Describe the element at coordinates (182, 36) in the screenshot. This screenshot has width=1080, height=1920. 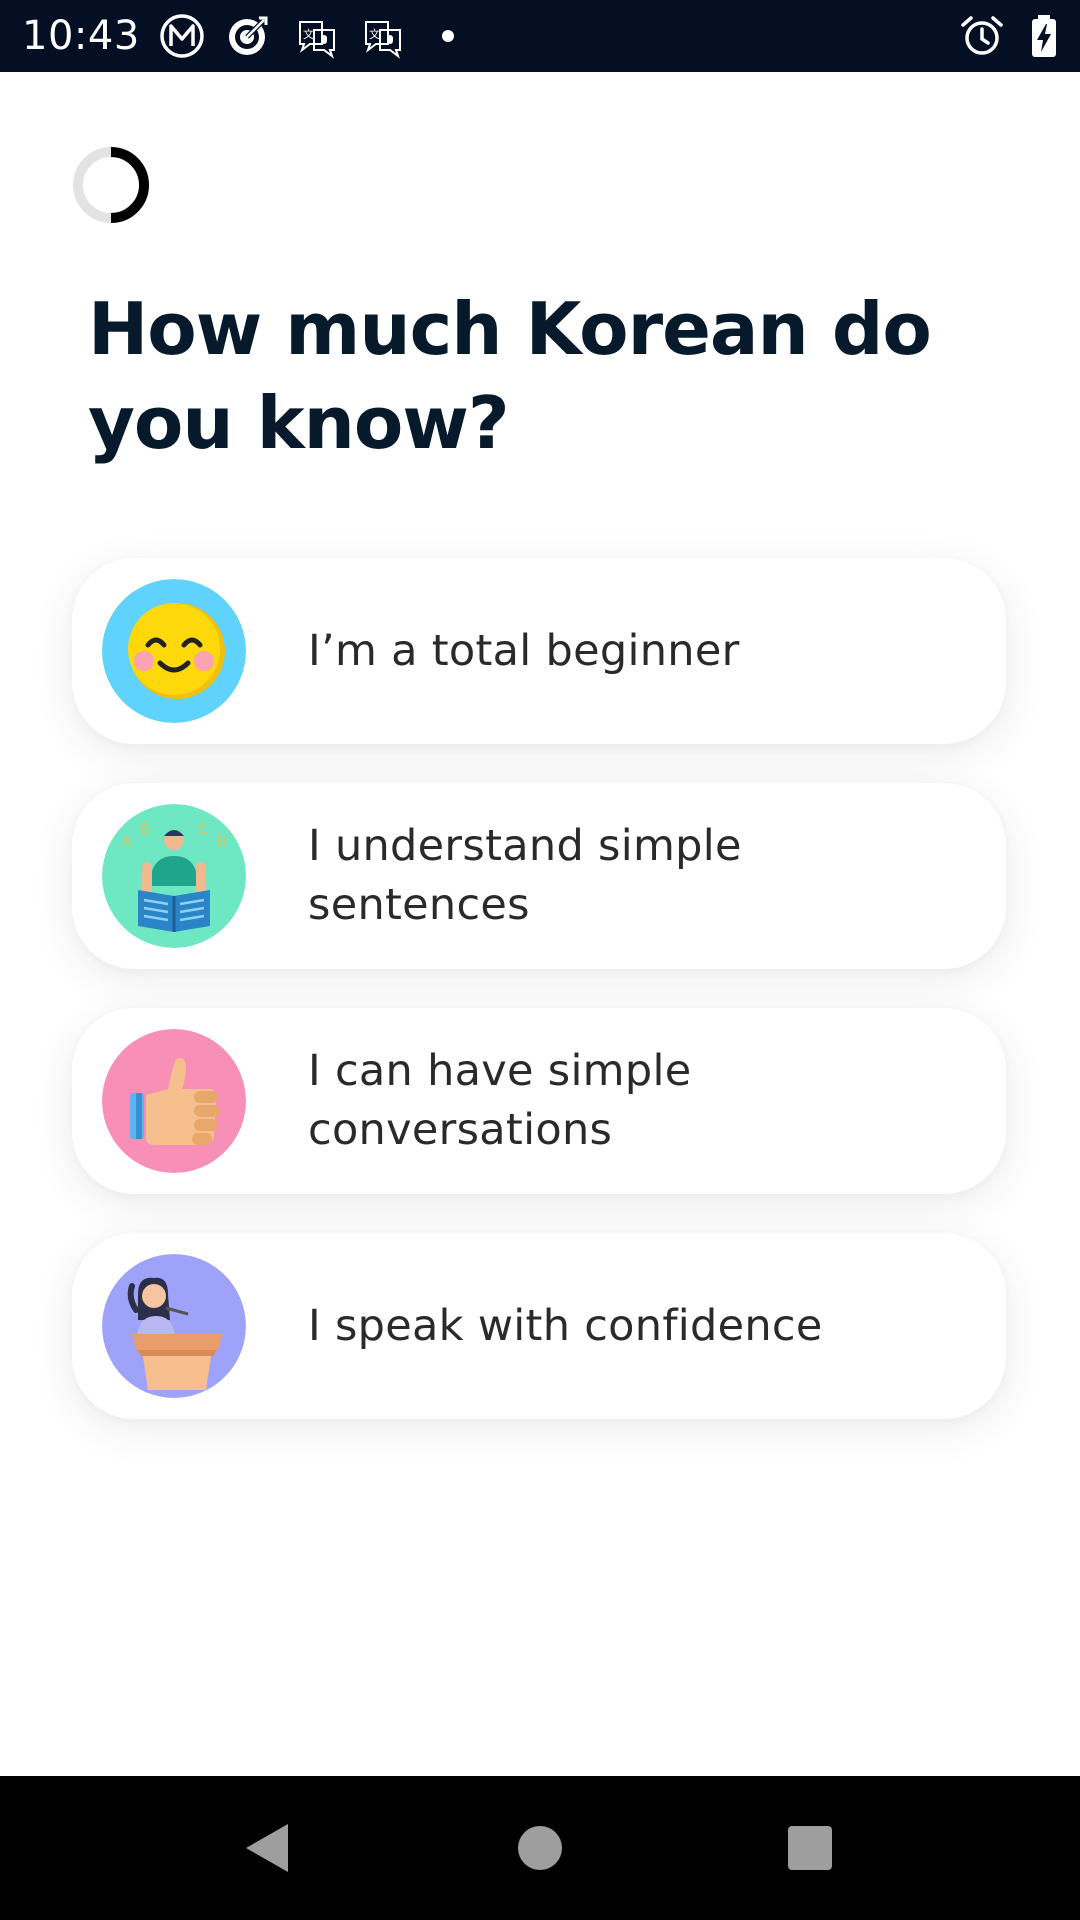
I see `motorola-m-icon` at that location.